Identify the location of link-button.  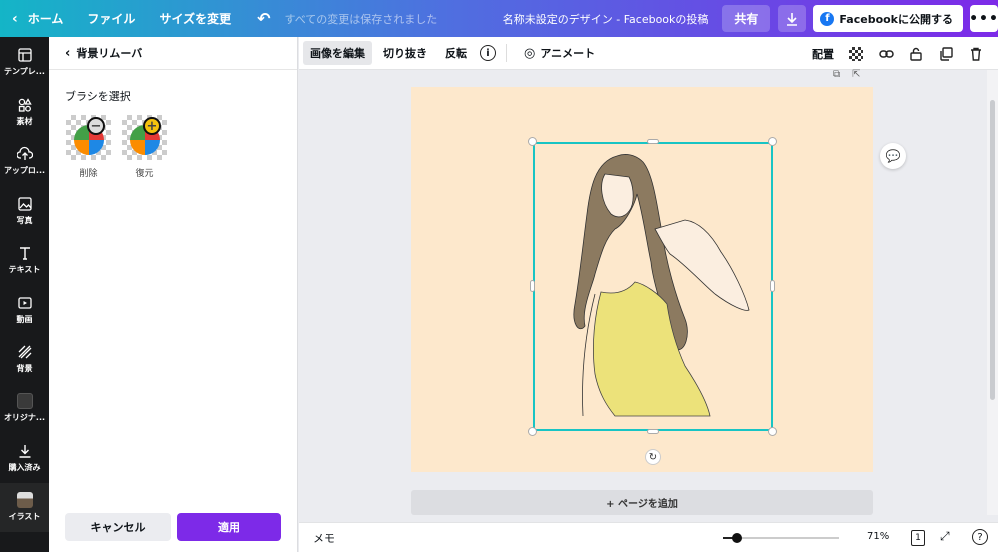
(886, 54).